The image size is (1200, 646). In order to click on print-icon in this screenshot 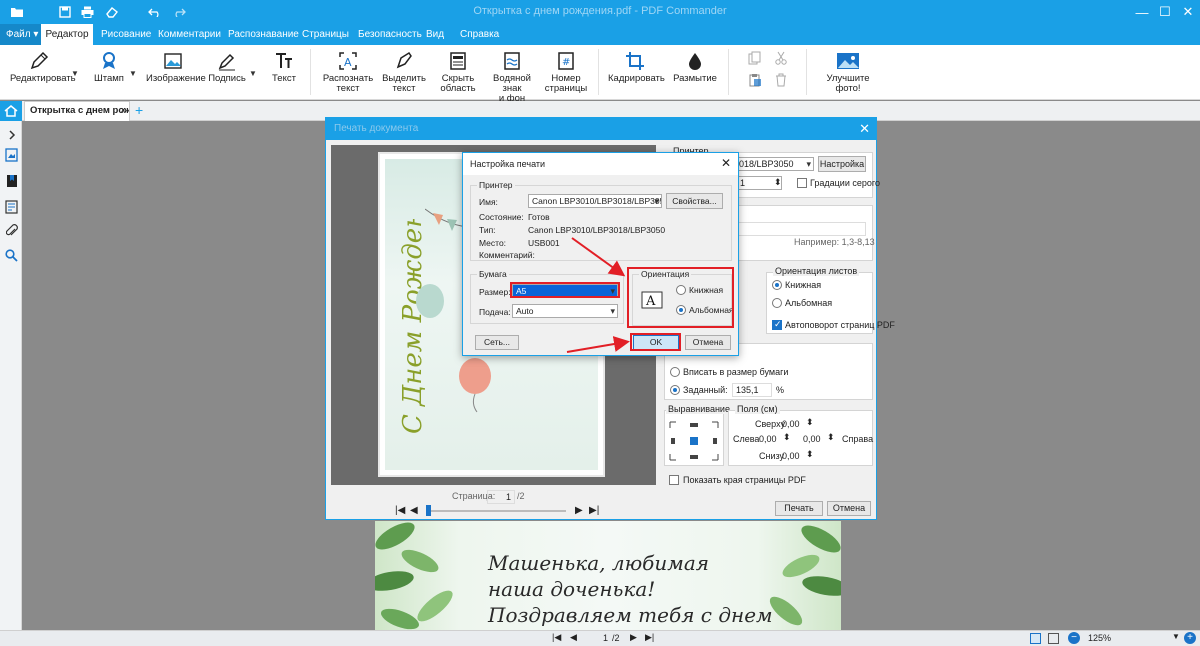, I will do `click(87, 12)`.